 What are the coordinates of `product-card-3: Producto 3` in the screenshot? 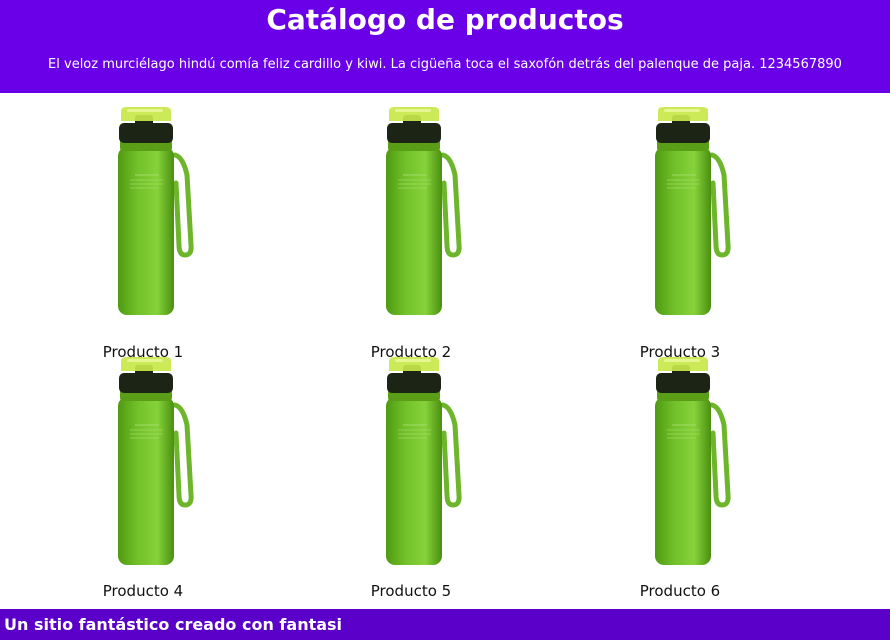 It's located at (680, 233).